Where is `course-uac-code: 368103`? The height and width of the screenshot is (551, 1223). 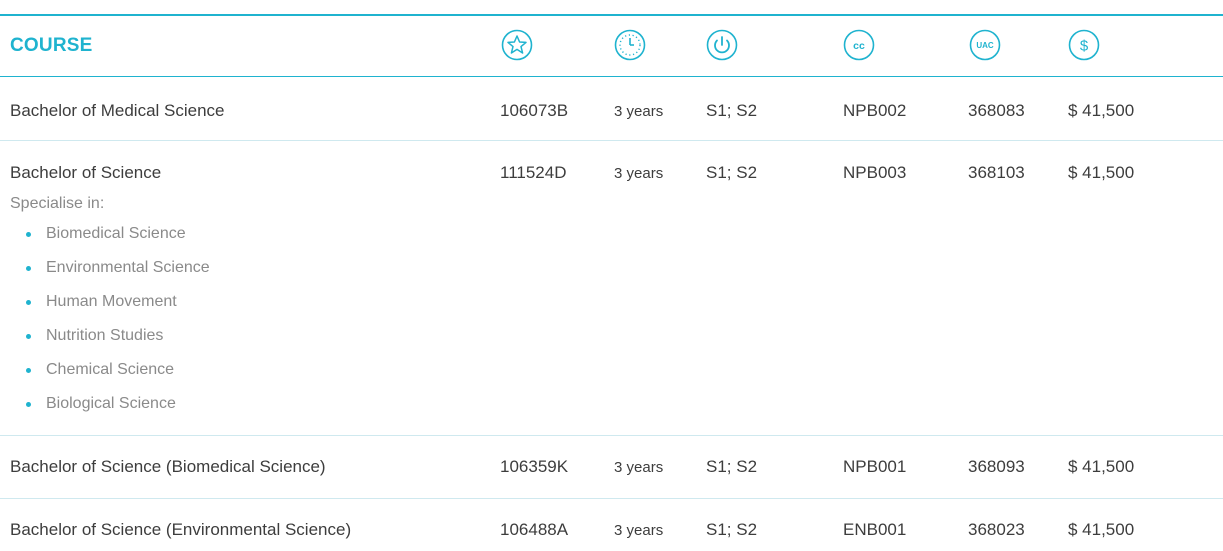 course-uac-code: 368103 is located at coordinates (996, 172).